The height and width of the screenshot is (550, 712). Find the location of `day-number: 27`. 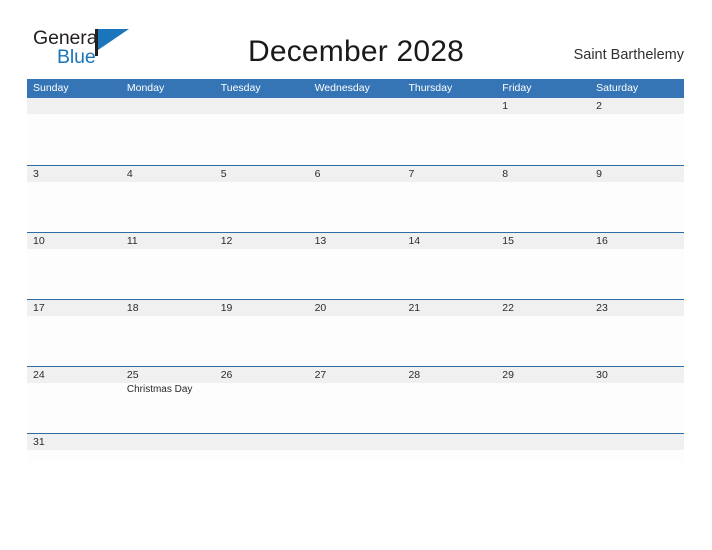

day-number: 27 is located at coordinates (320, 375).